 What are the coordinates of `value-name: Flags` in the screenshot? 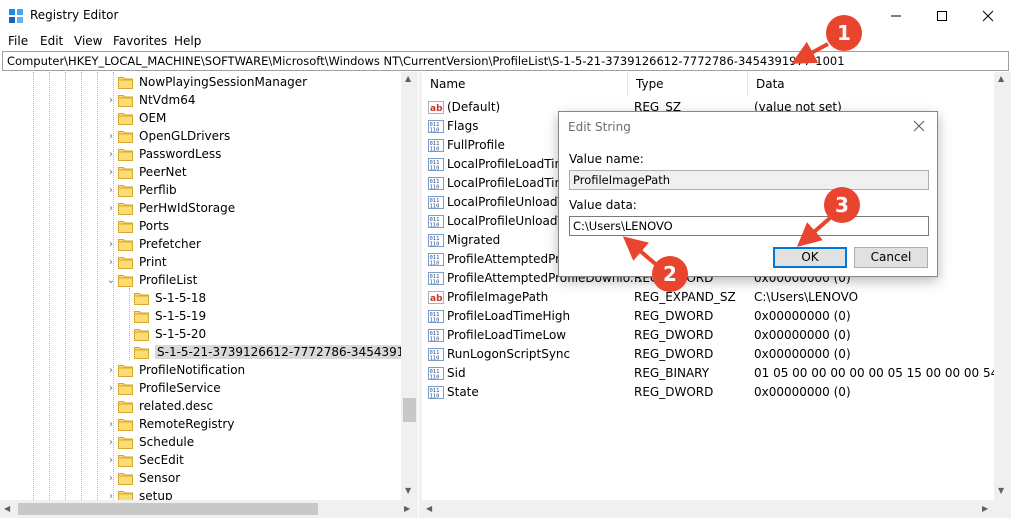 It's located at (463, 126).